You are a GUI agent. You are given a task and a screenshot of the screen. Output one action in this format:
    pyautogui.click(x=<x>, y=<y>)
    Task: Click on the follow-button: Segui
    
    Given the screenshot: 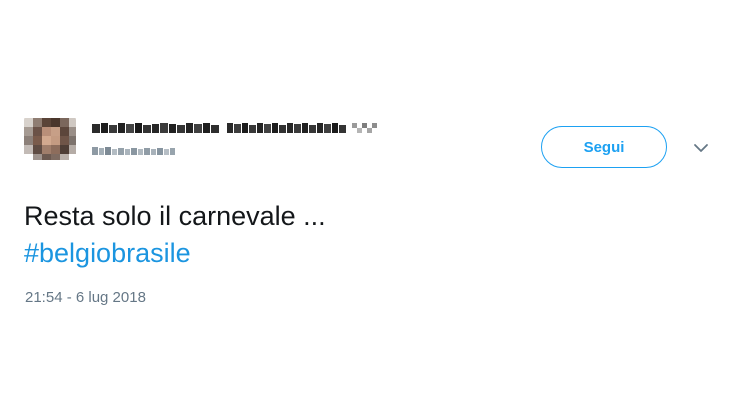 What is the action you would take?
    pyautogui.click(x=604, y=147)
    